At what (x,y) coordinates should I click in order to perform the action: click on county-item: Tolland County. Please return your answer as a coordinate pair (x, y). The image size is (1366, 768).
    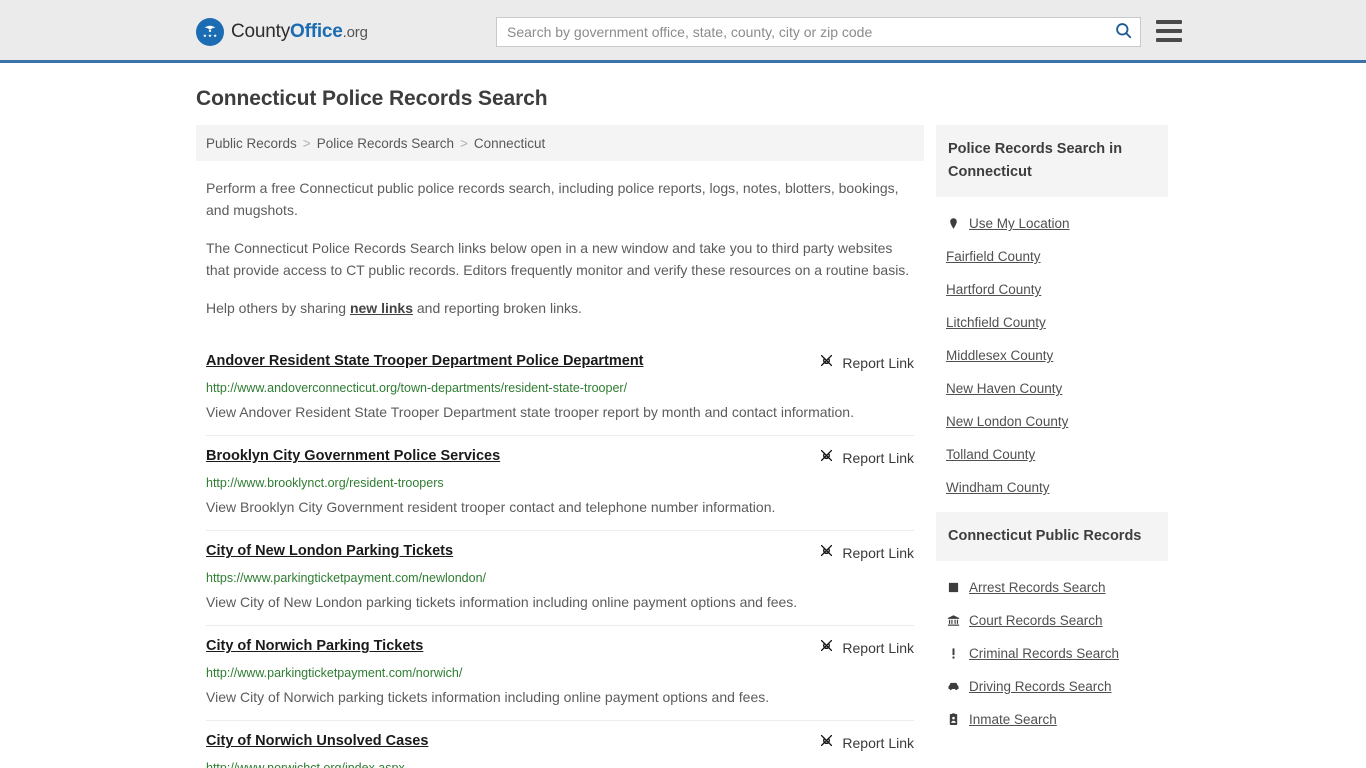
    Looking at the image, I should click on (1052, 454).